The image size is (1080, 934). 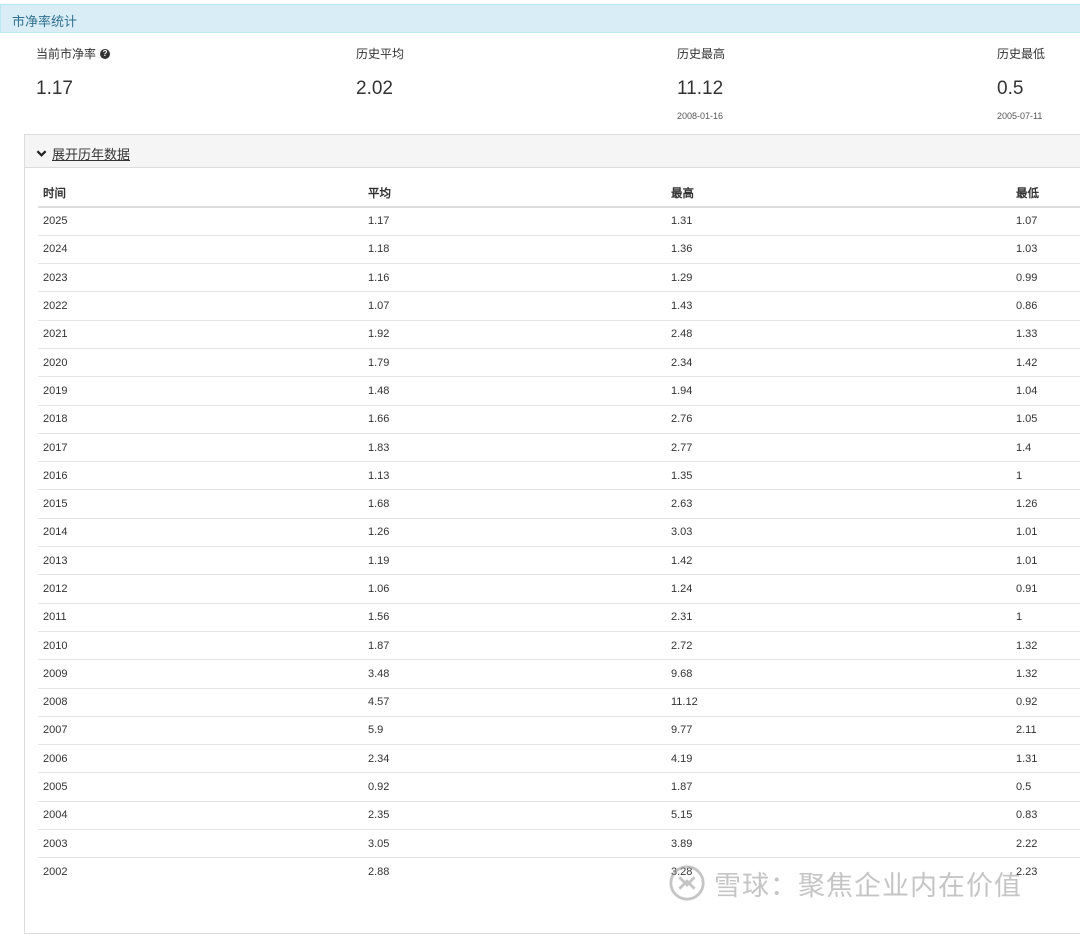 I want to click on stat-label: 当前市净率, so click(x=66, y=54).